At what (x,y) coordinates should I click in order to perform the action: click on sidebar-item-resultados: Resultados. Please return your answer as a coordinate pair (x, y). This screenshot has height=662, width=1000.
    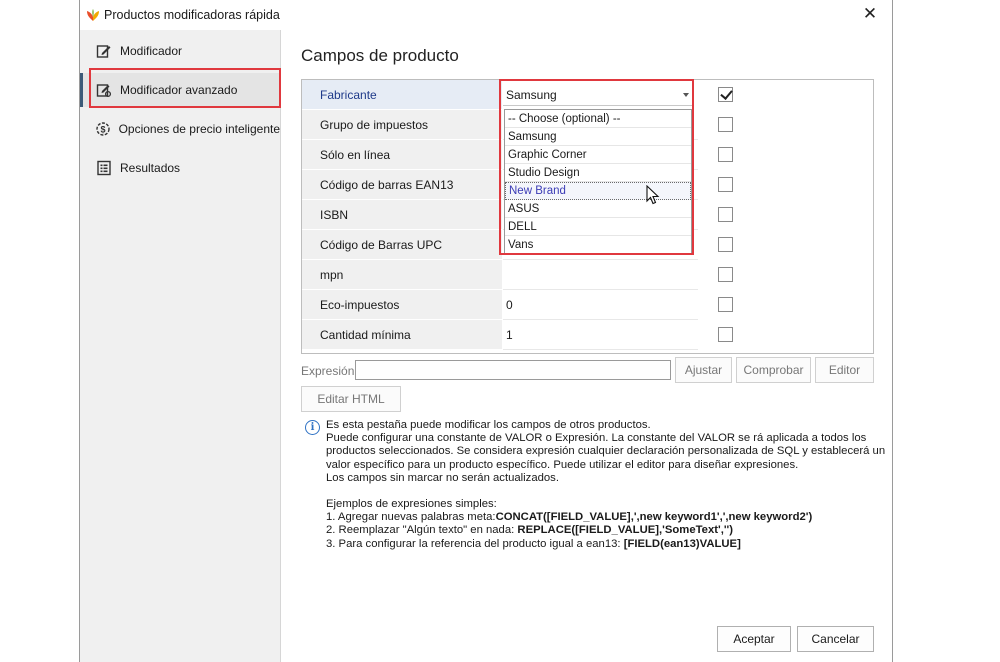
    Looking at the image, I should click on (180, 168).